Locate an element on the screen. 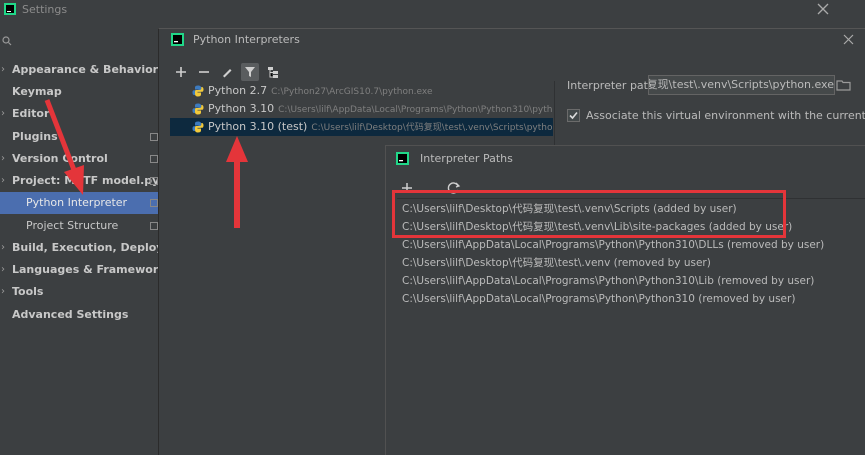 The width and height of the screenshot is (865, 455). annotation-arrows is located at coordinates (146, 163).